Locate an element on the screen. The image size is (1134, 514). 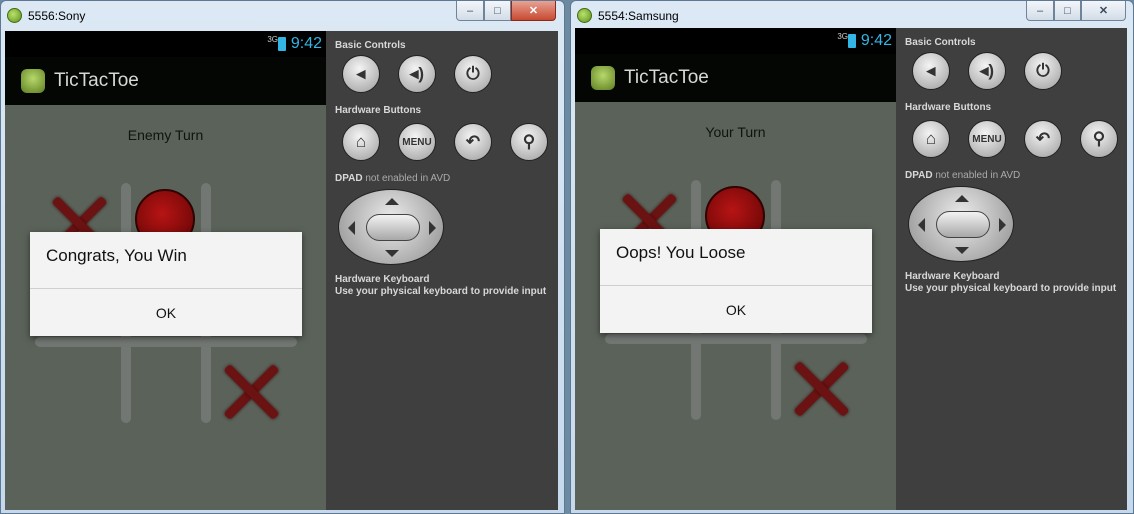
window-title: 5556:Sony is located at coordinates (57, 16).